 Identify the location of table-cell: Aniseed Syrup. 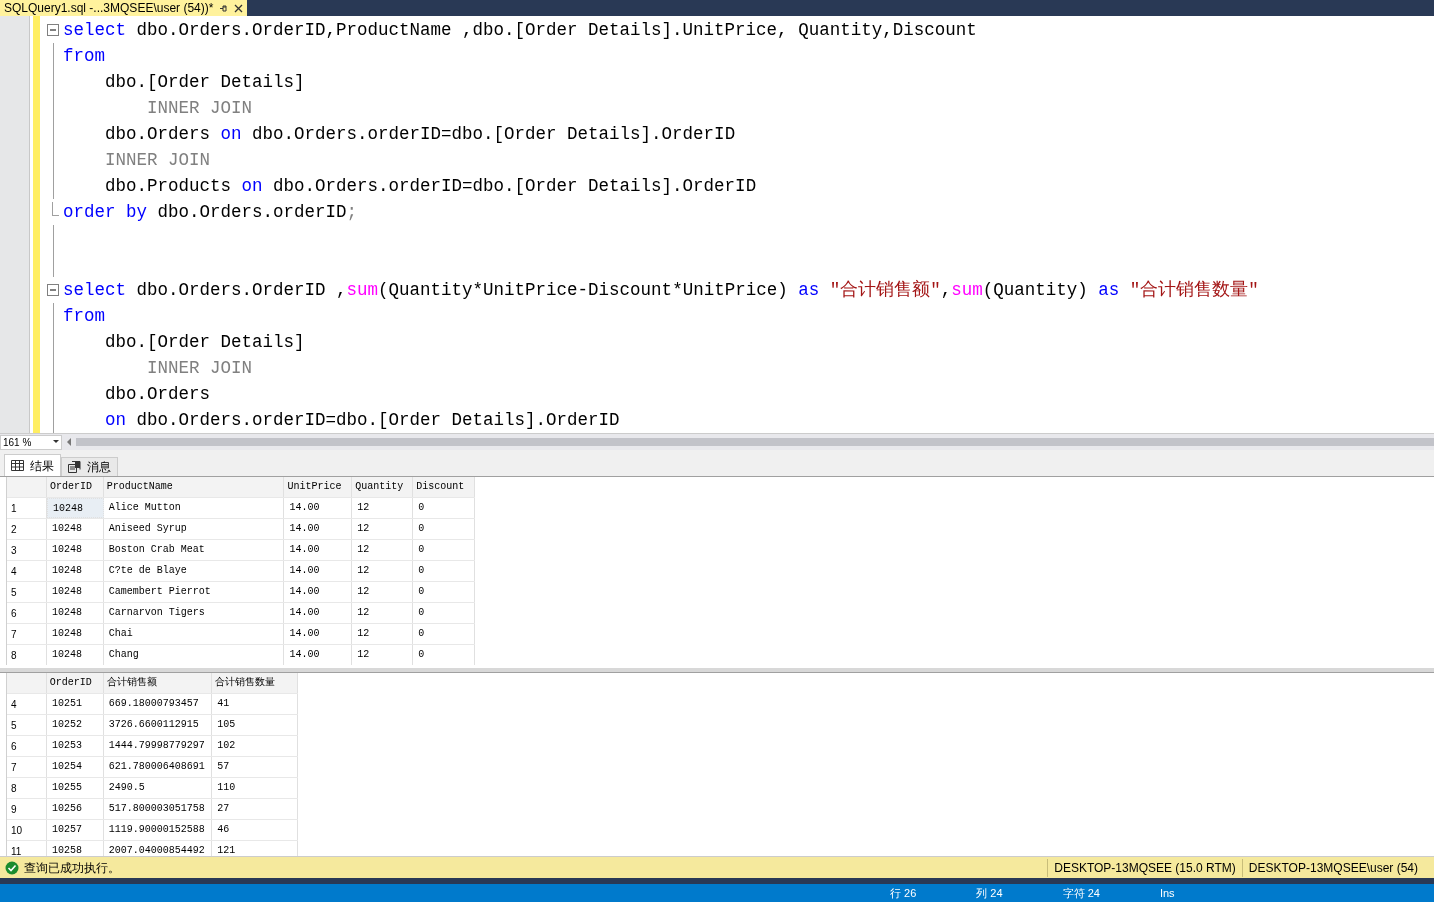
(194, 529).